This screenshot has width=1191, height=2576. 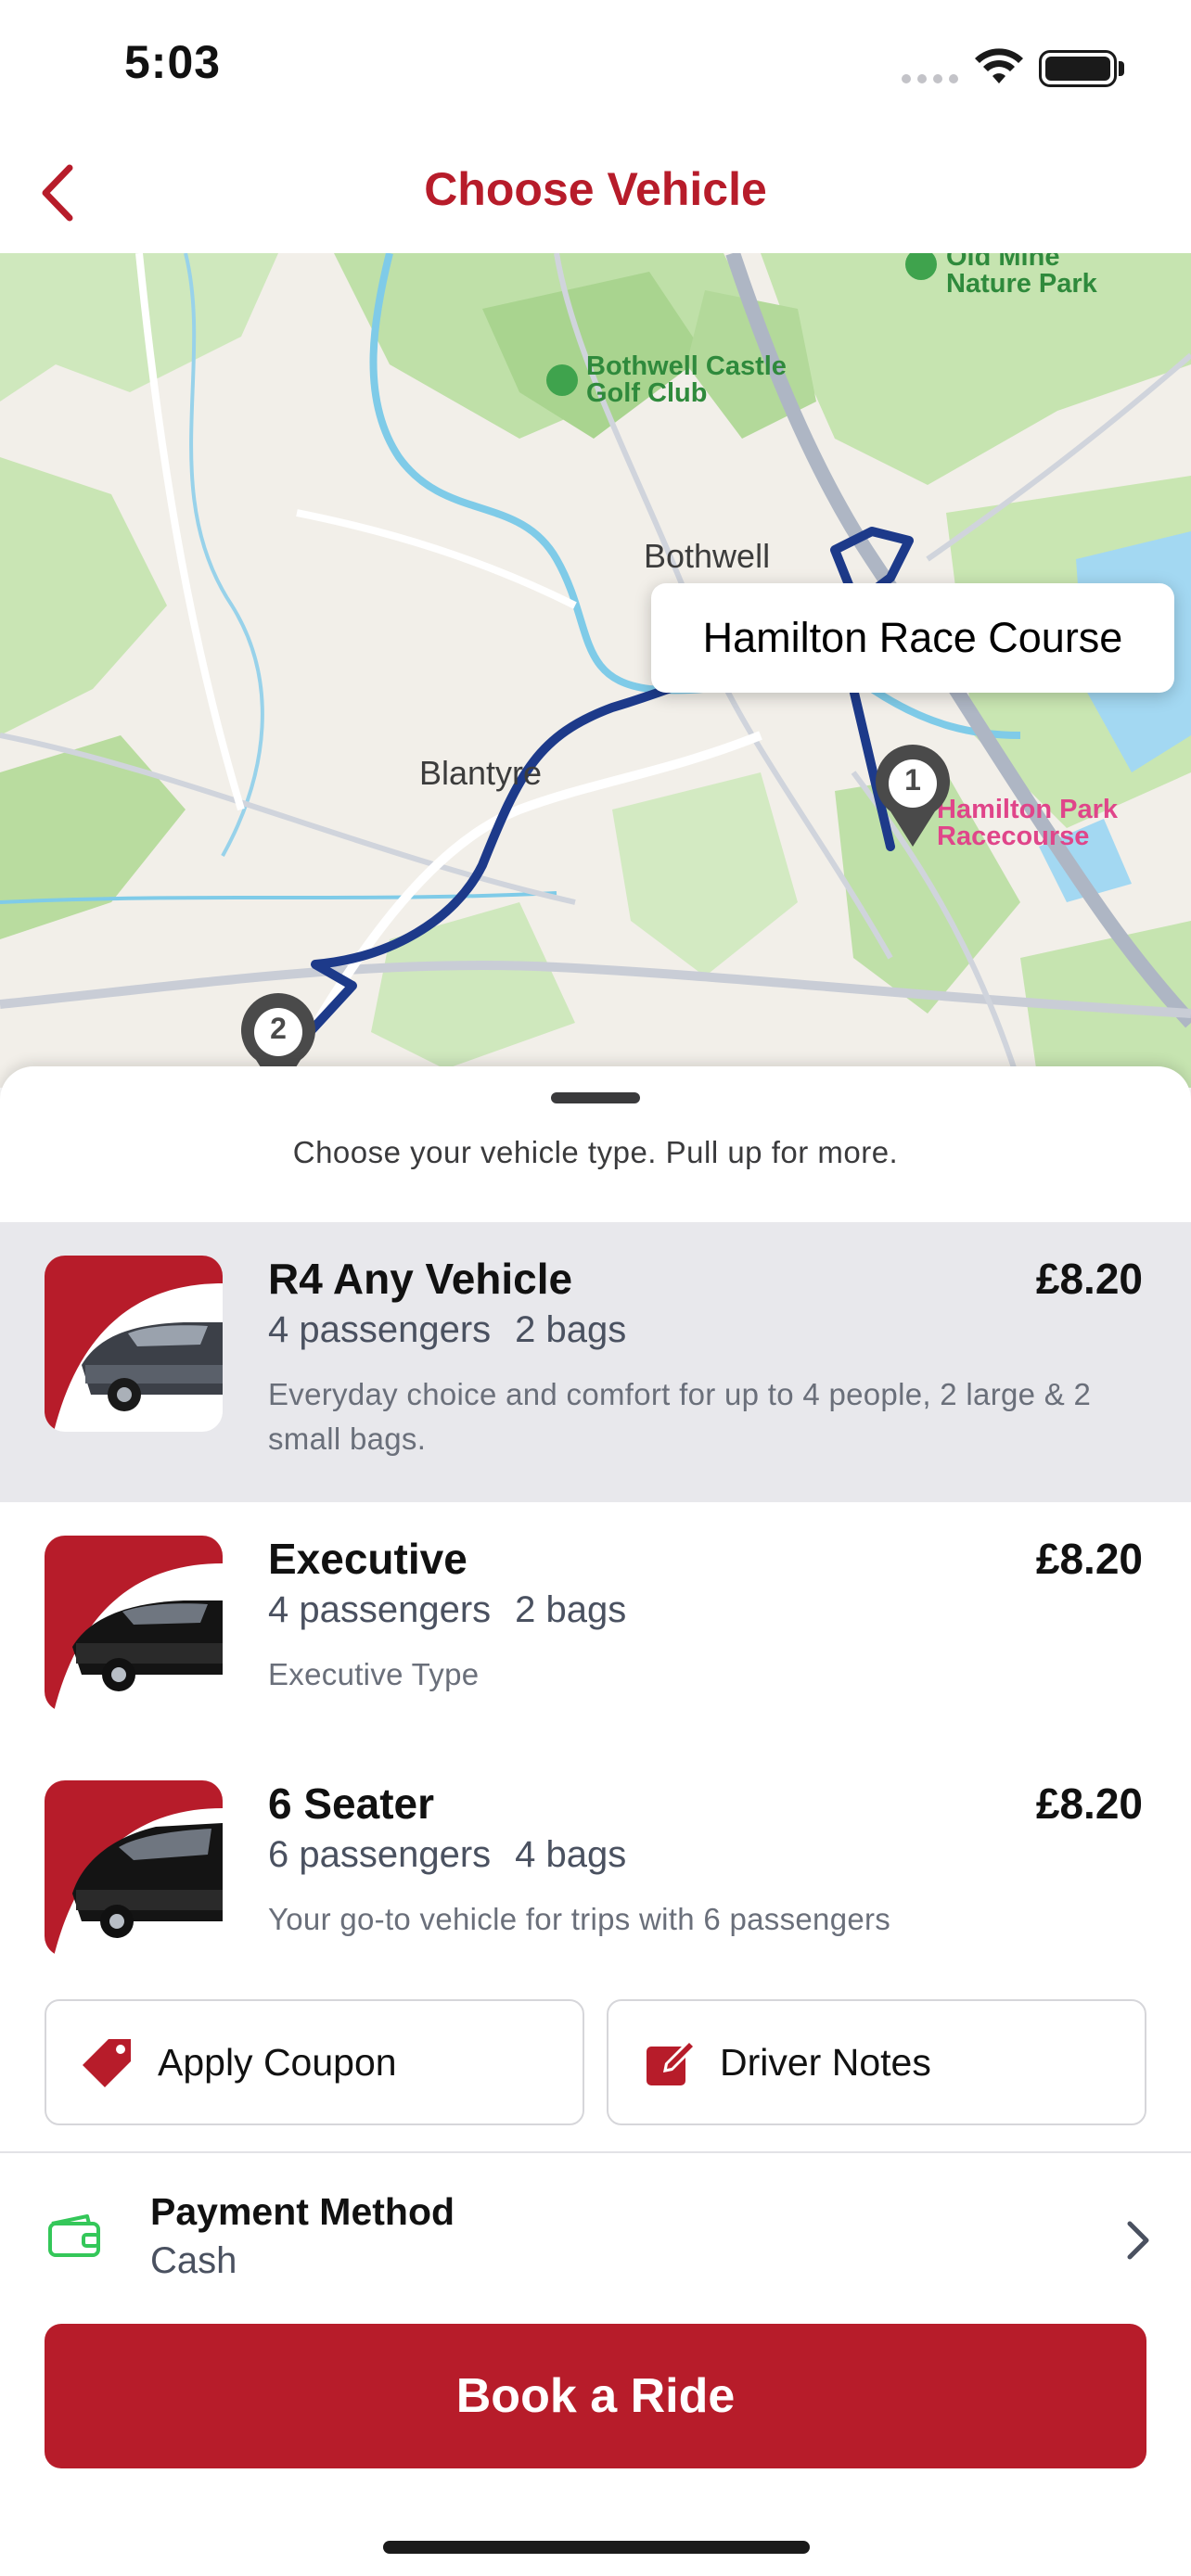 I want to click on apply-coupon-label: Apply Coupon, so click(x=277, y=2062).